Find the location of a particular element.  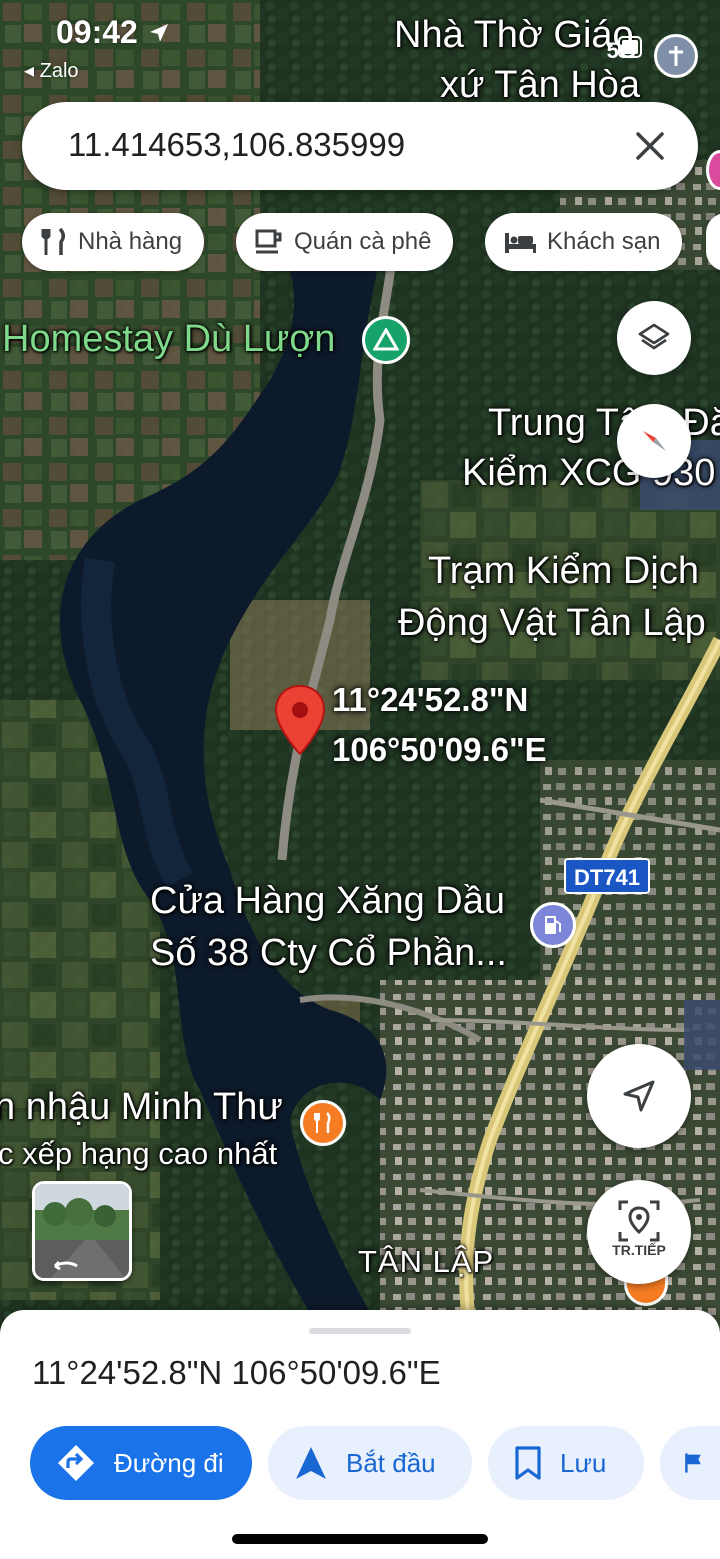

sheet-drag-handle is located at coordinates (360, 1331).